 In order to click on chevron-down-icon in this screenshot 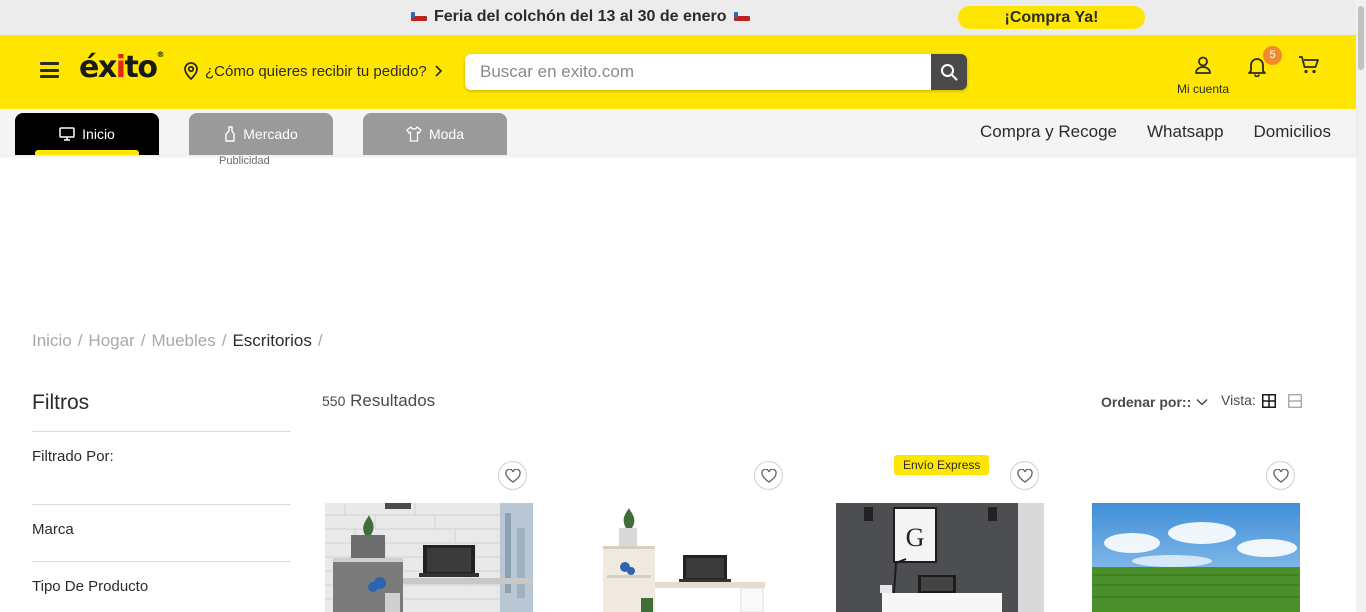, I will do `click(1202, 402)`.